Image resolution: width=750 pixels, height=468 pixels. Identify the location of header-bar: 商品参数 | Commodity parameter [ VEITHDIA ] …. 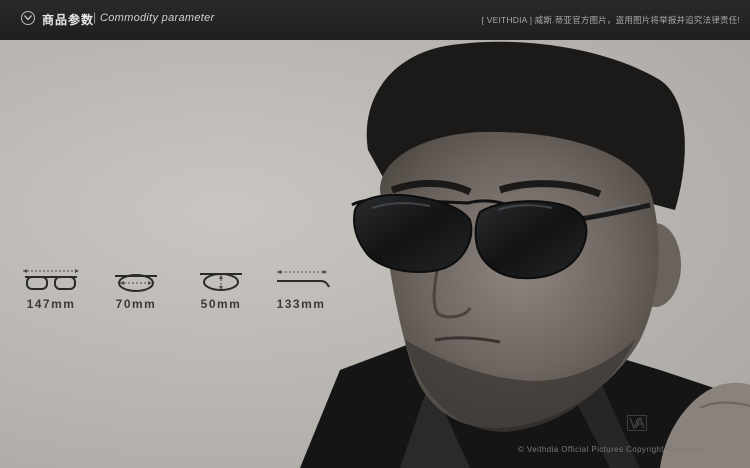
(375, 20).